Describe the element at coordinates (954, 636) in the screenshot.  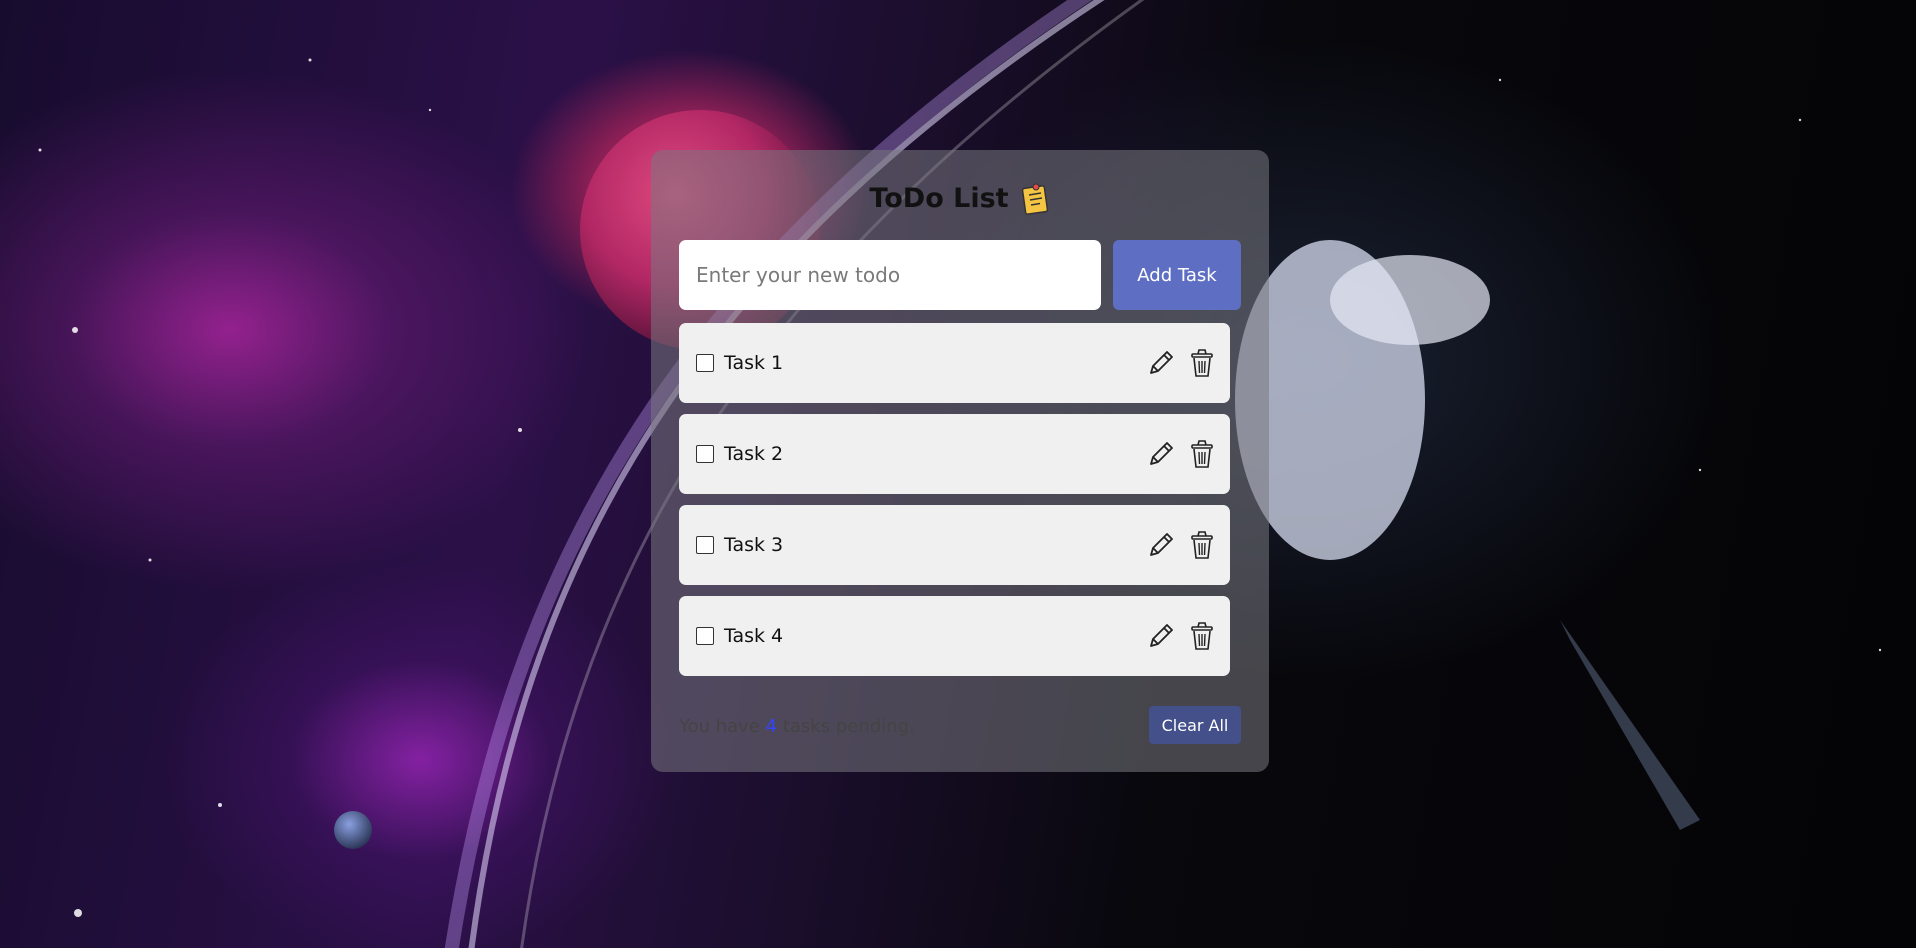
I see `task-item: Task 4` at that location.